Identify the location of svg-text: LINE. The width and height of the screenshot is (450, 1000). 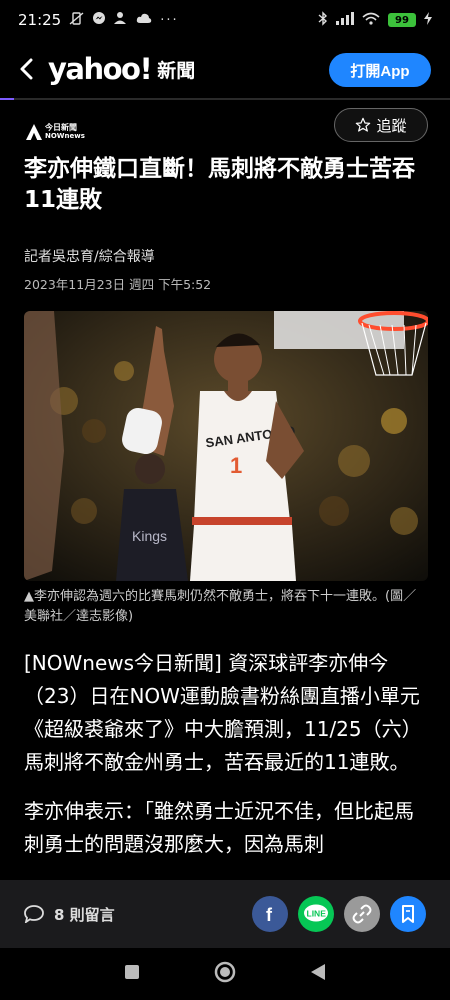
(317, 914).